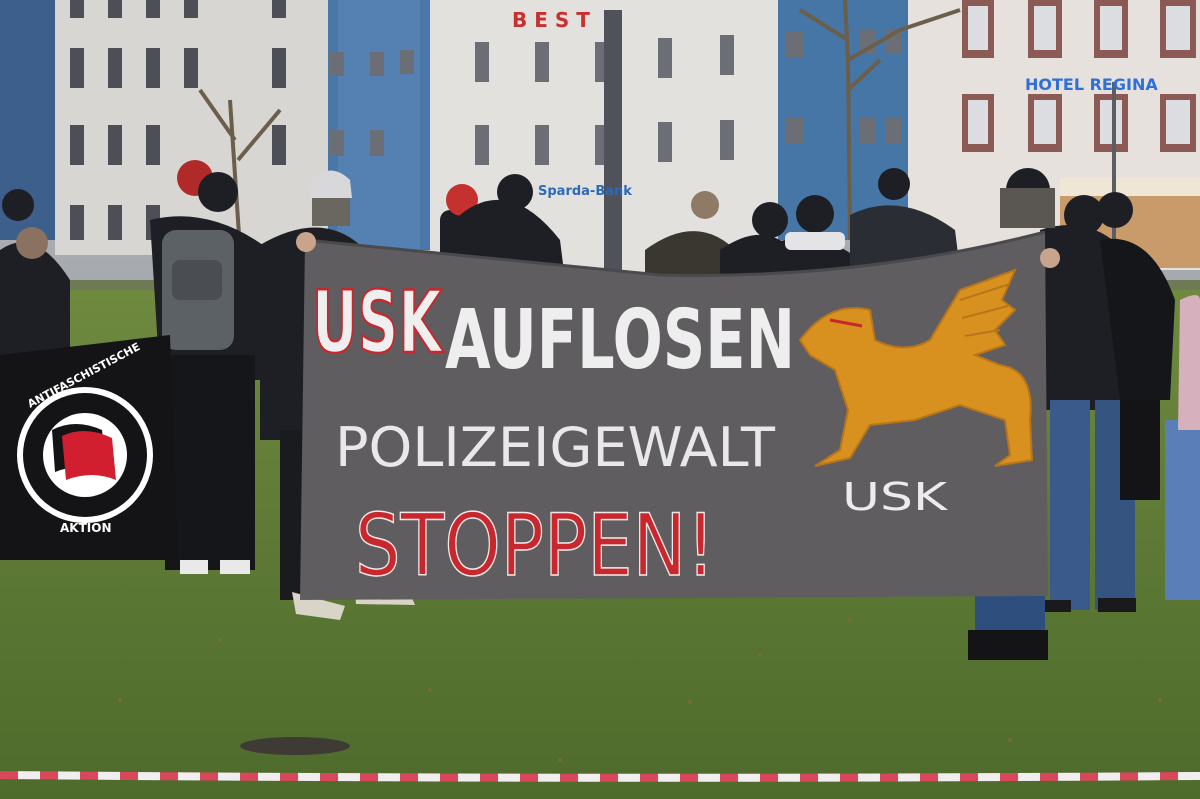 This screenshot has height=799, width=1200. I want to click on griffin-caption: USK, so click(895, 497).